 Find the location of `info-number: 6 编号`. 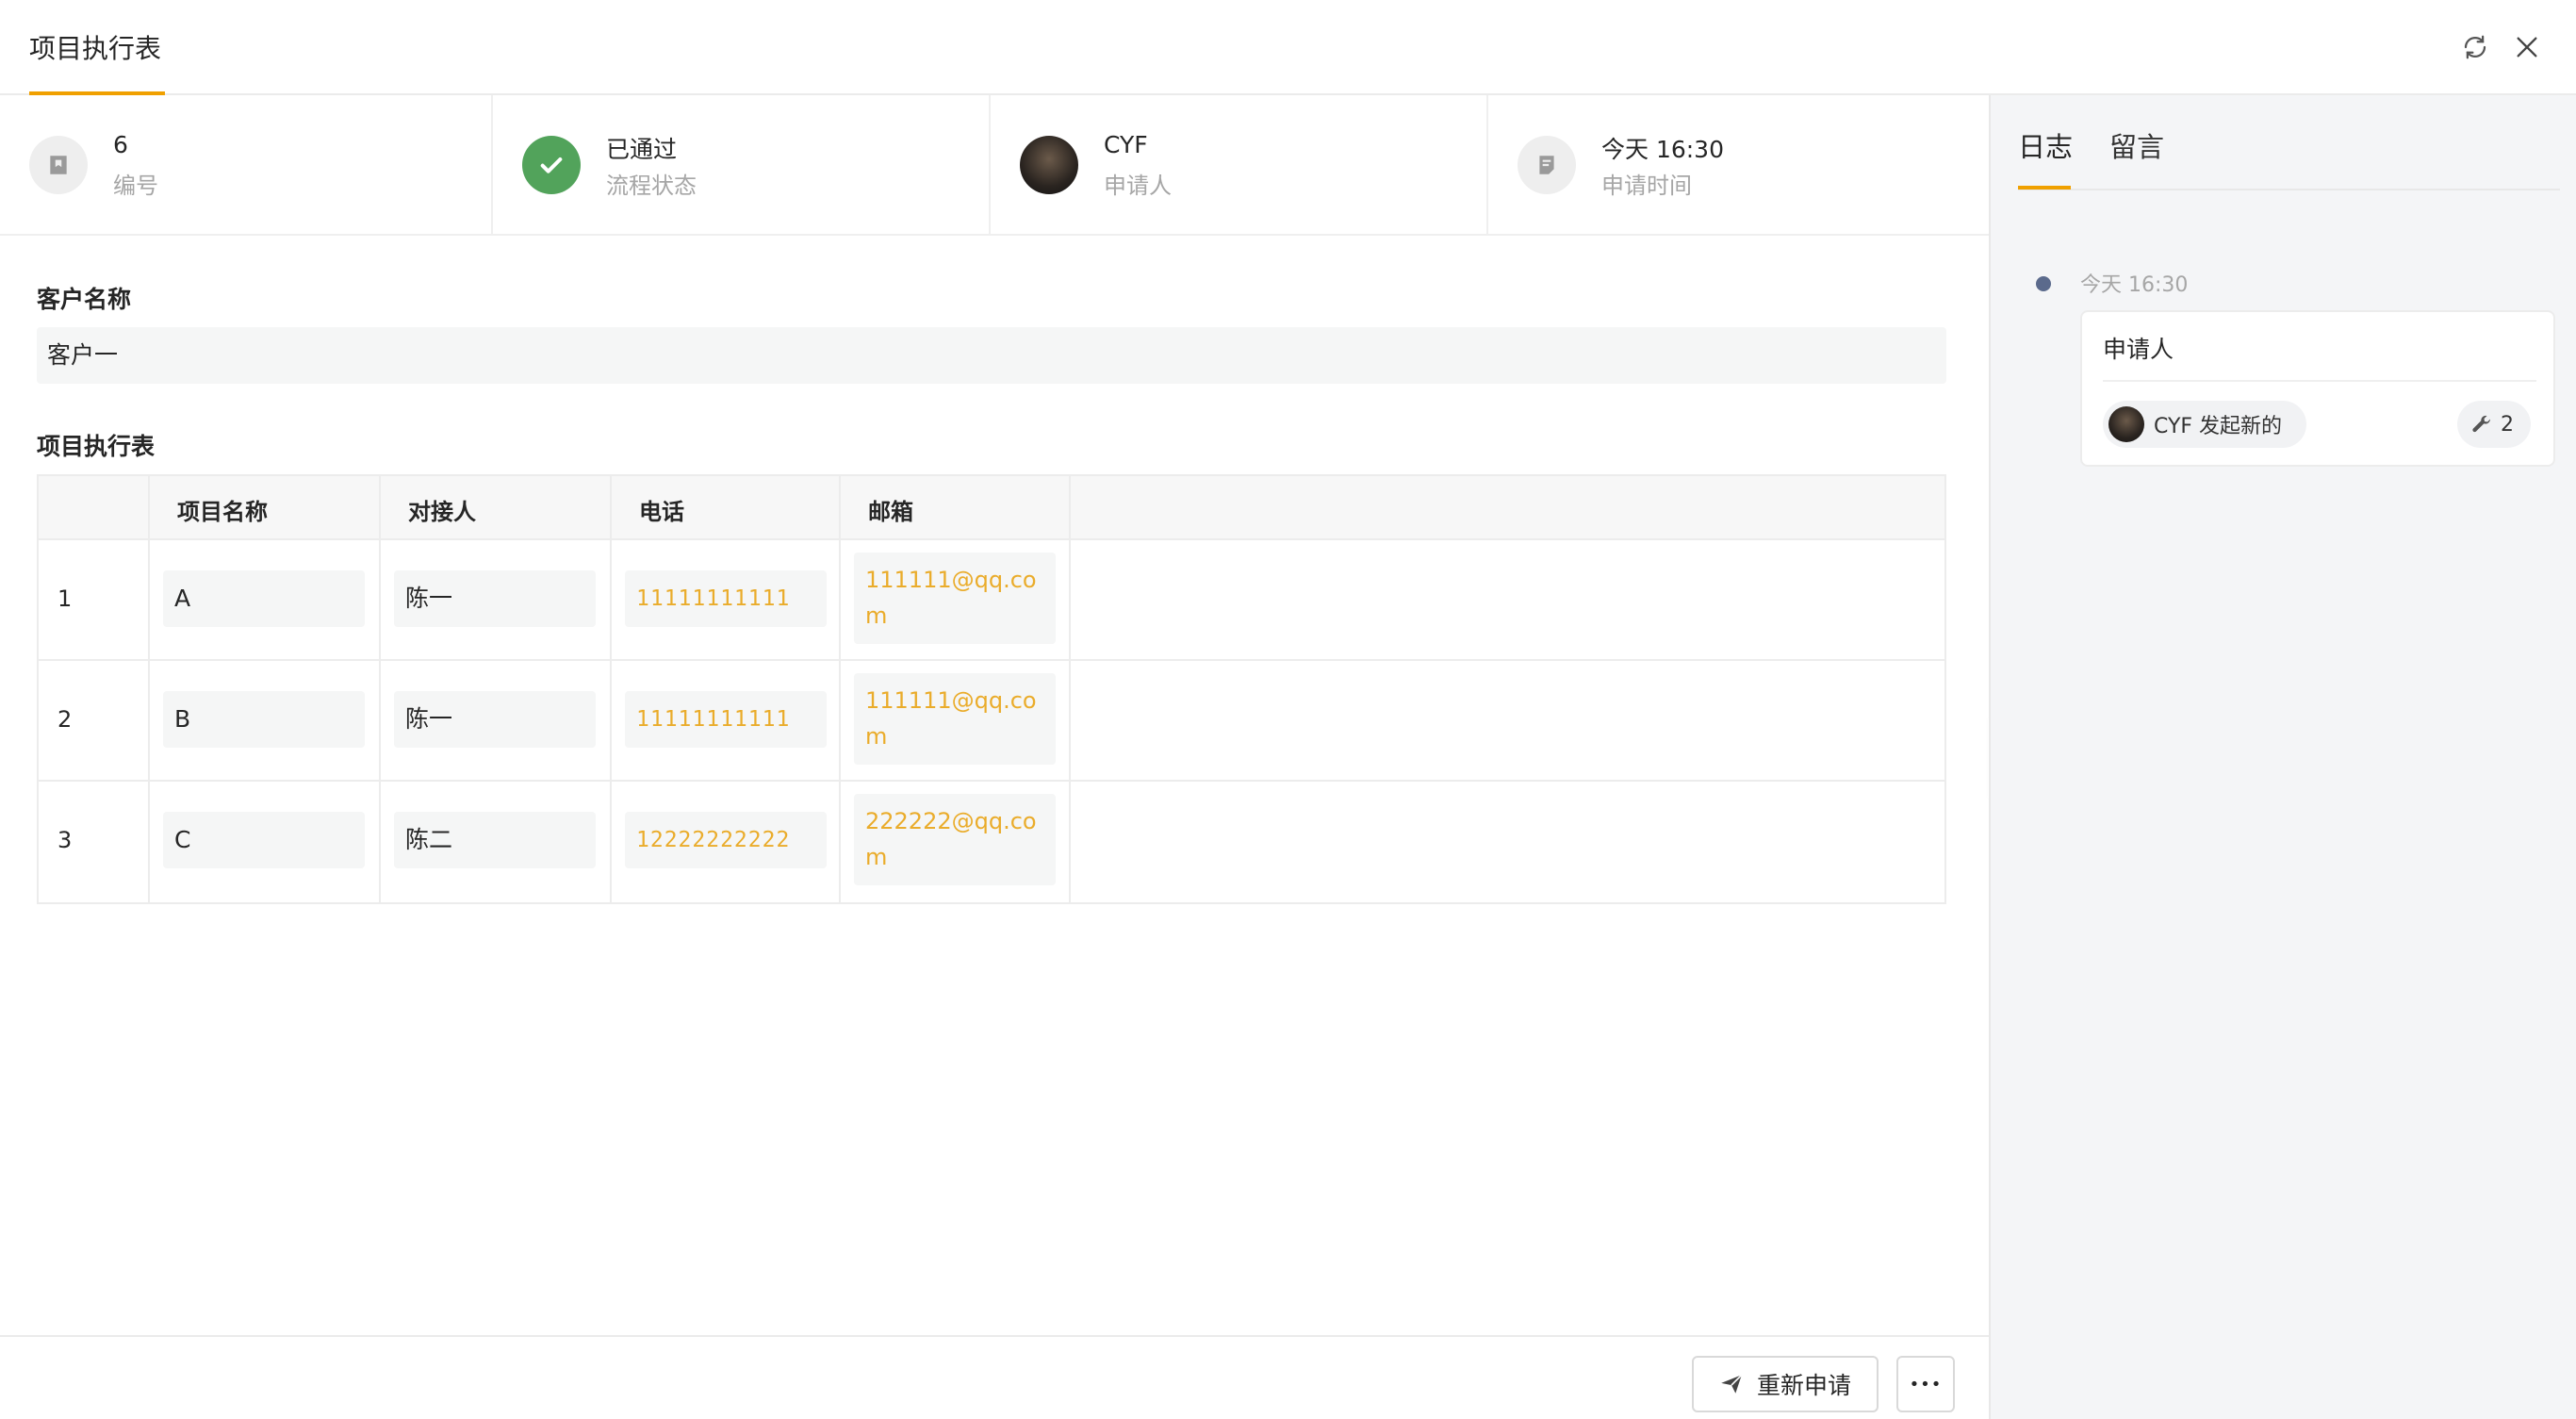

info-number: 6 编号 is located at coordinates (246, 165).